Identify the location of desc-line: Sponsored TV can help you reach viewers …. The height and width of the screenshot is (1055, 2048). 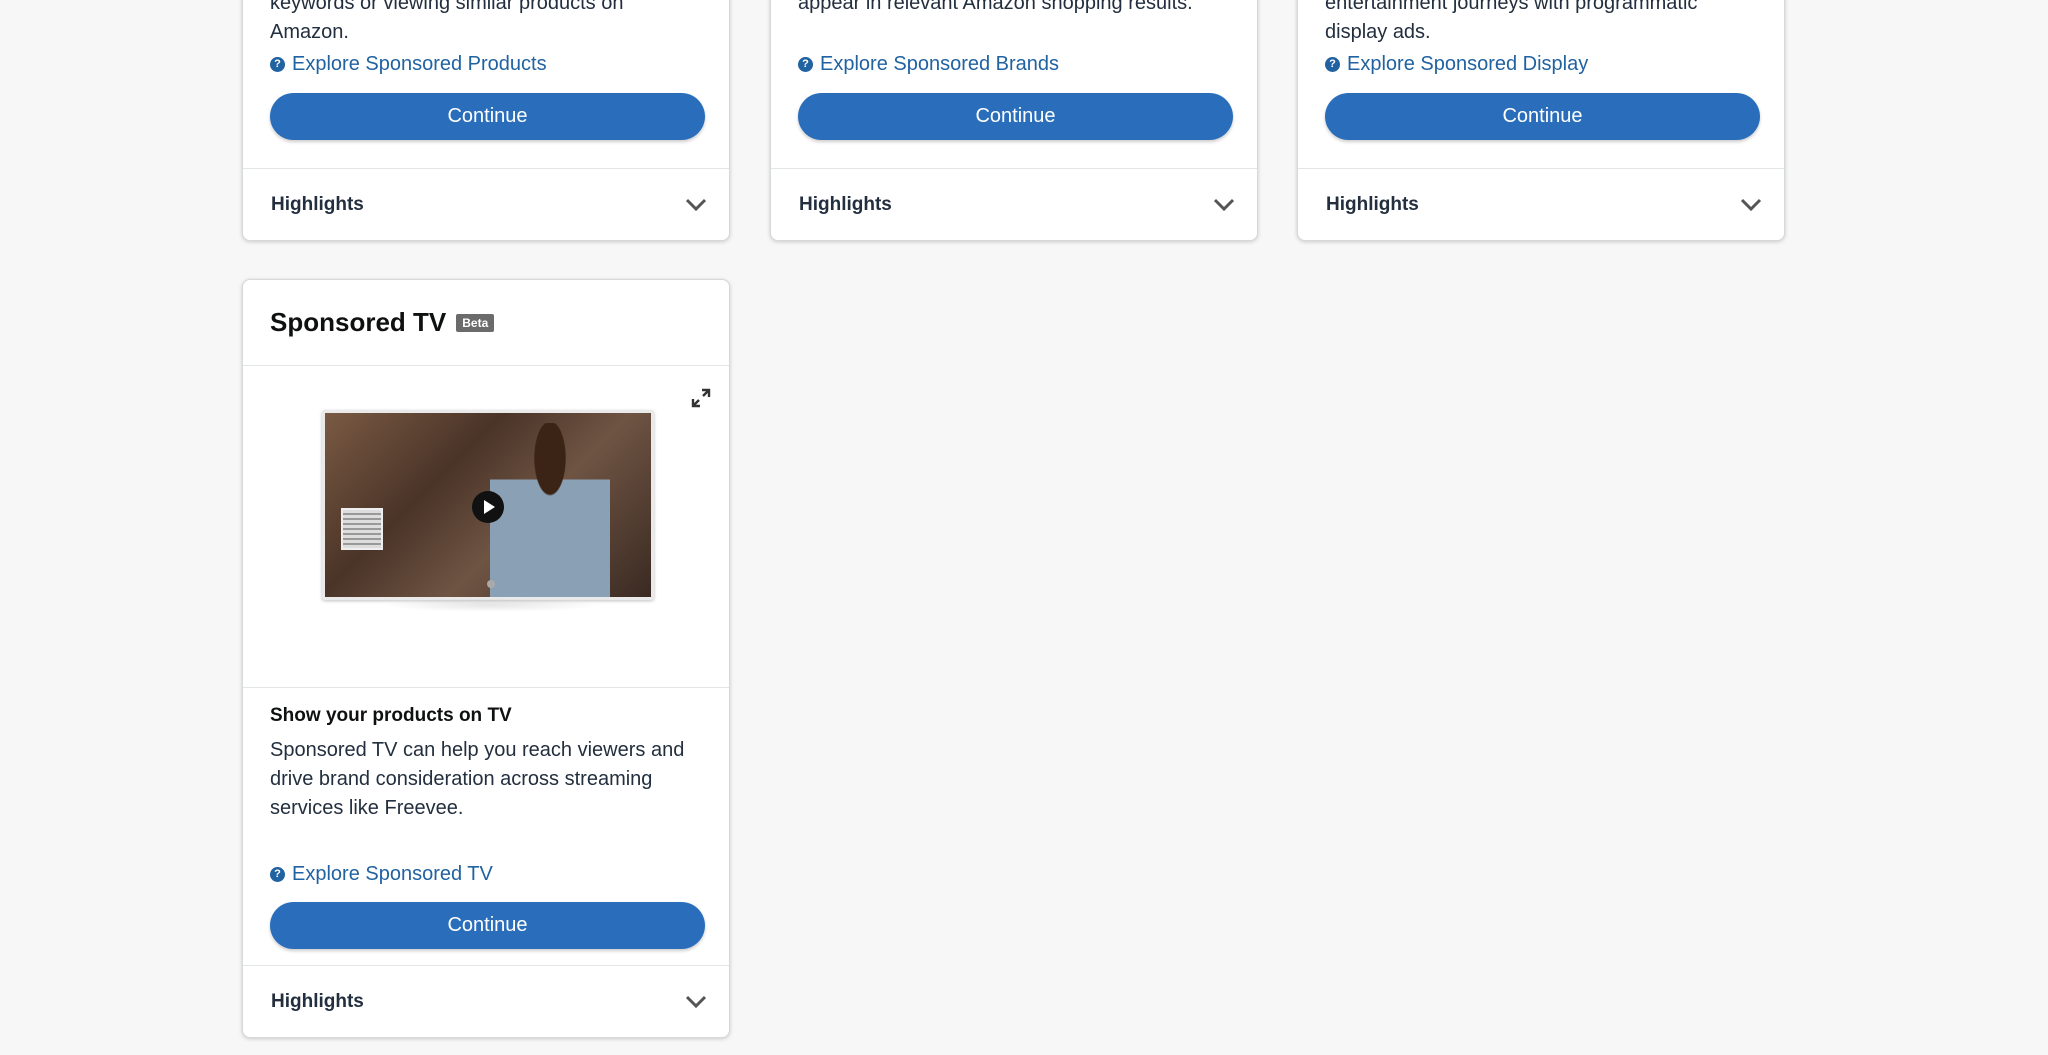
(477, 750).